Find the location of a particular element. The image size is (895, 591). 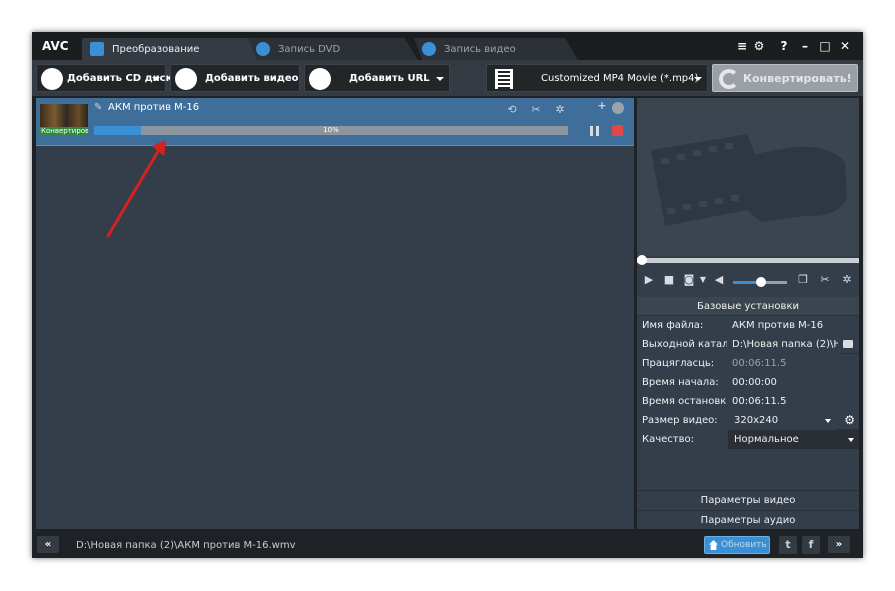

video-params-button: Параметры видео is located at coordinates (748, 499).